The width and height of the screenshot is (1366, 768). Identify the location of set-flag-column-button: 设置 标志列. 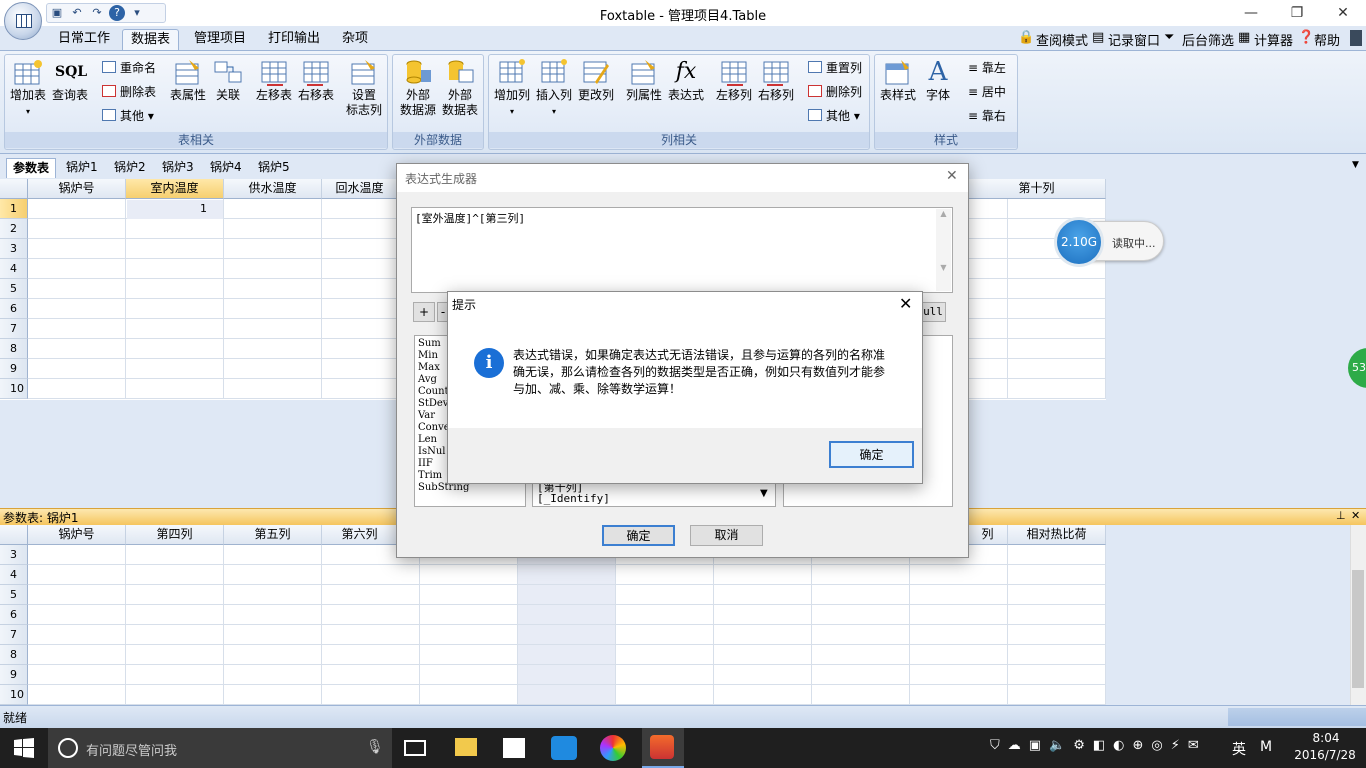
(364, 88).